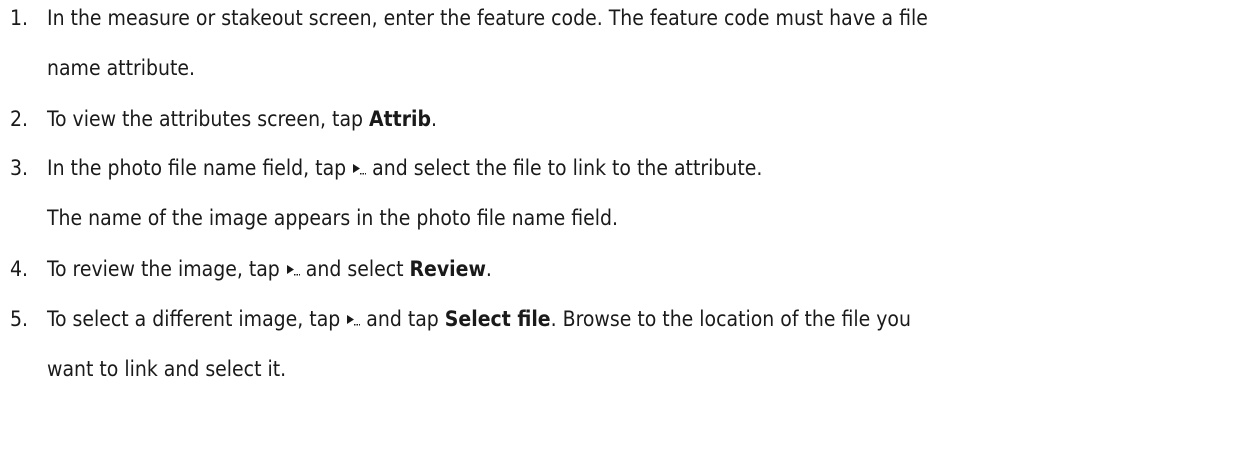  I want to click on attrib-softkey-label: Attrib, so click(400, 119).